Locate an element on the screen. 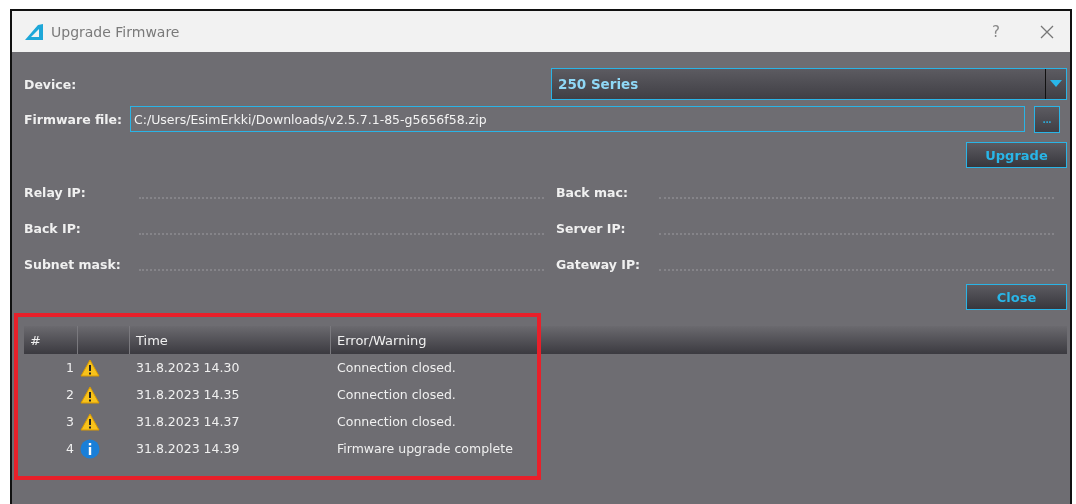  field-label: Back mac: is located at coordinates (592, 192).